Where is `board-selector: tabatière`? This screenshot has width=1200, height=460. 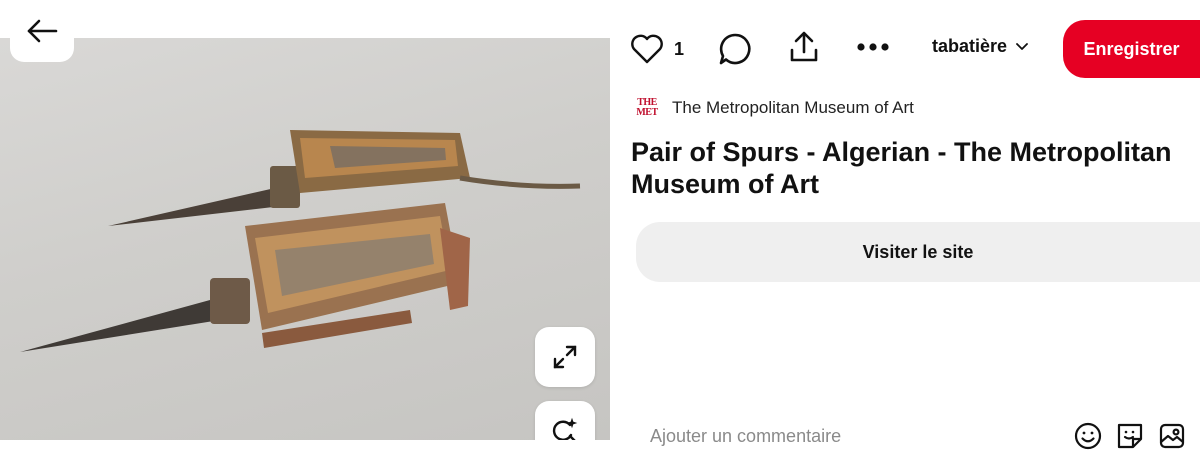 board-selector: tabatière is located at coordinates (980, 46).